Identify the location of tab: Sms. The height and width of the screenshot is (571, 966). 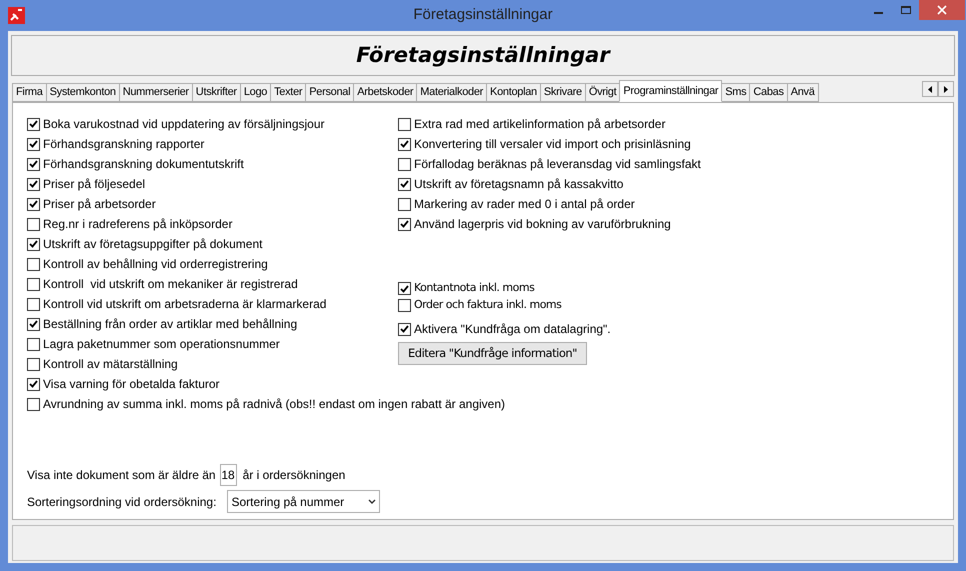
(735, 92).